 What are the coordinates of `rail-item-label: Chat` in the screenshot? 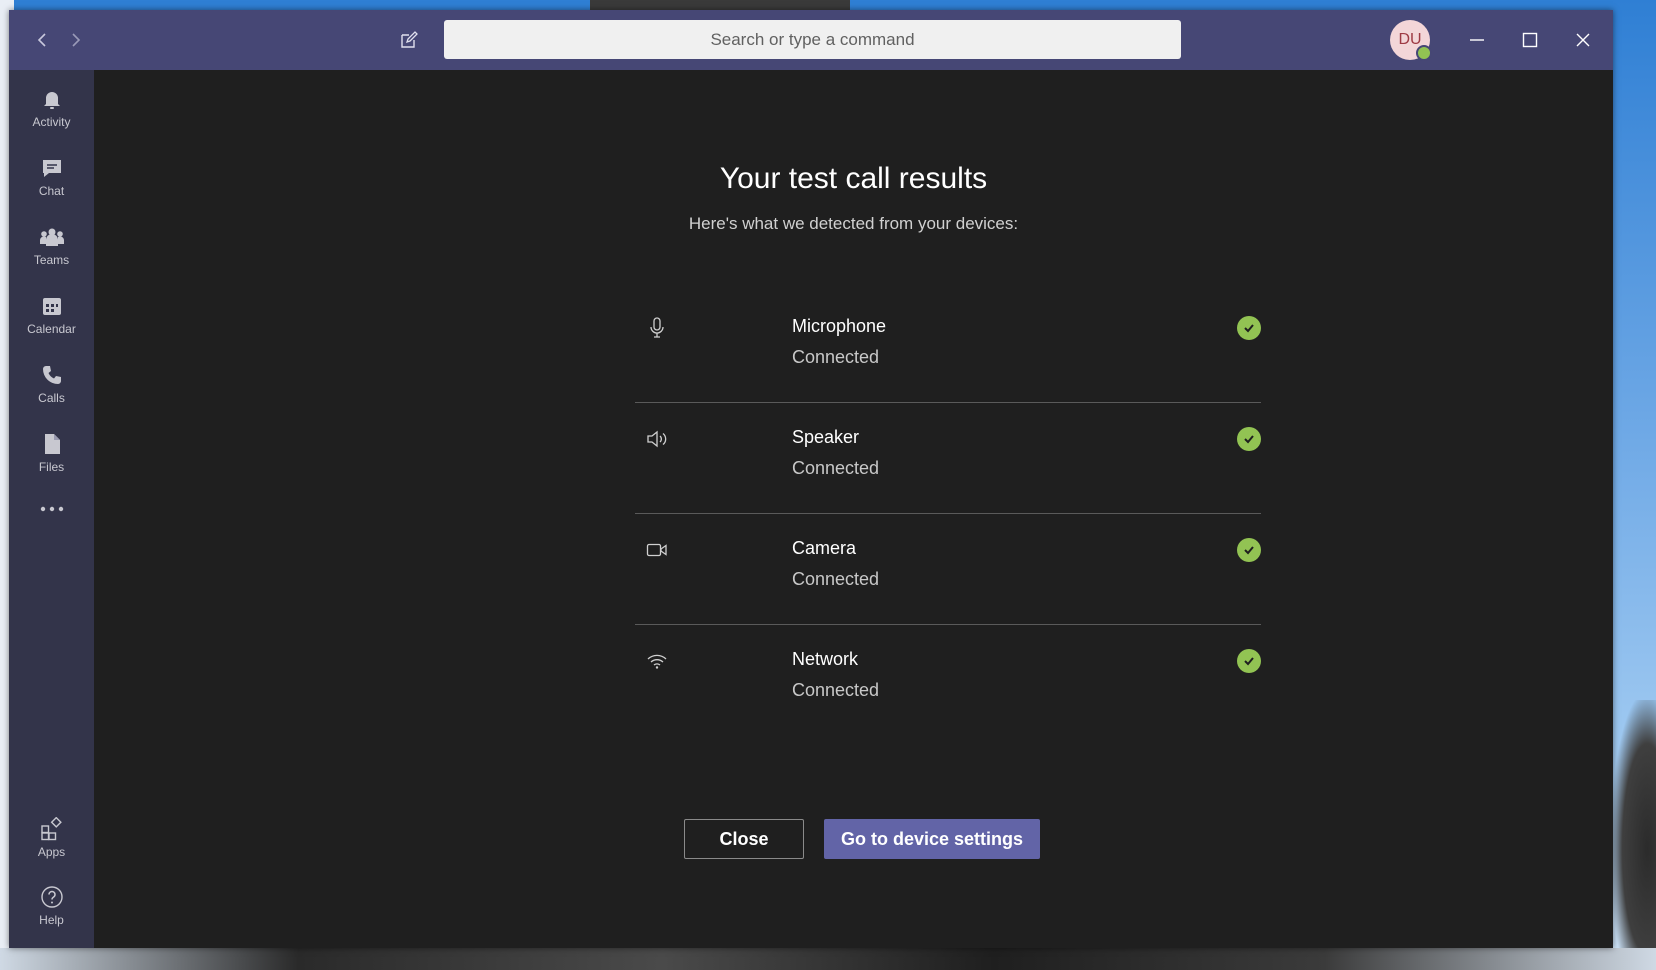 It's located at (51, 191).